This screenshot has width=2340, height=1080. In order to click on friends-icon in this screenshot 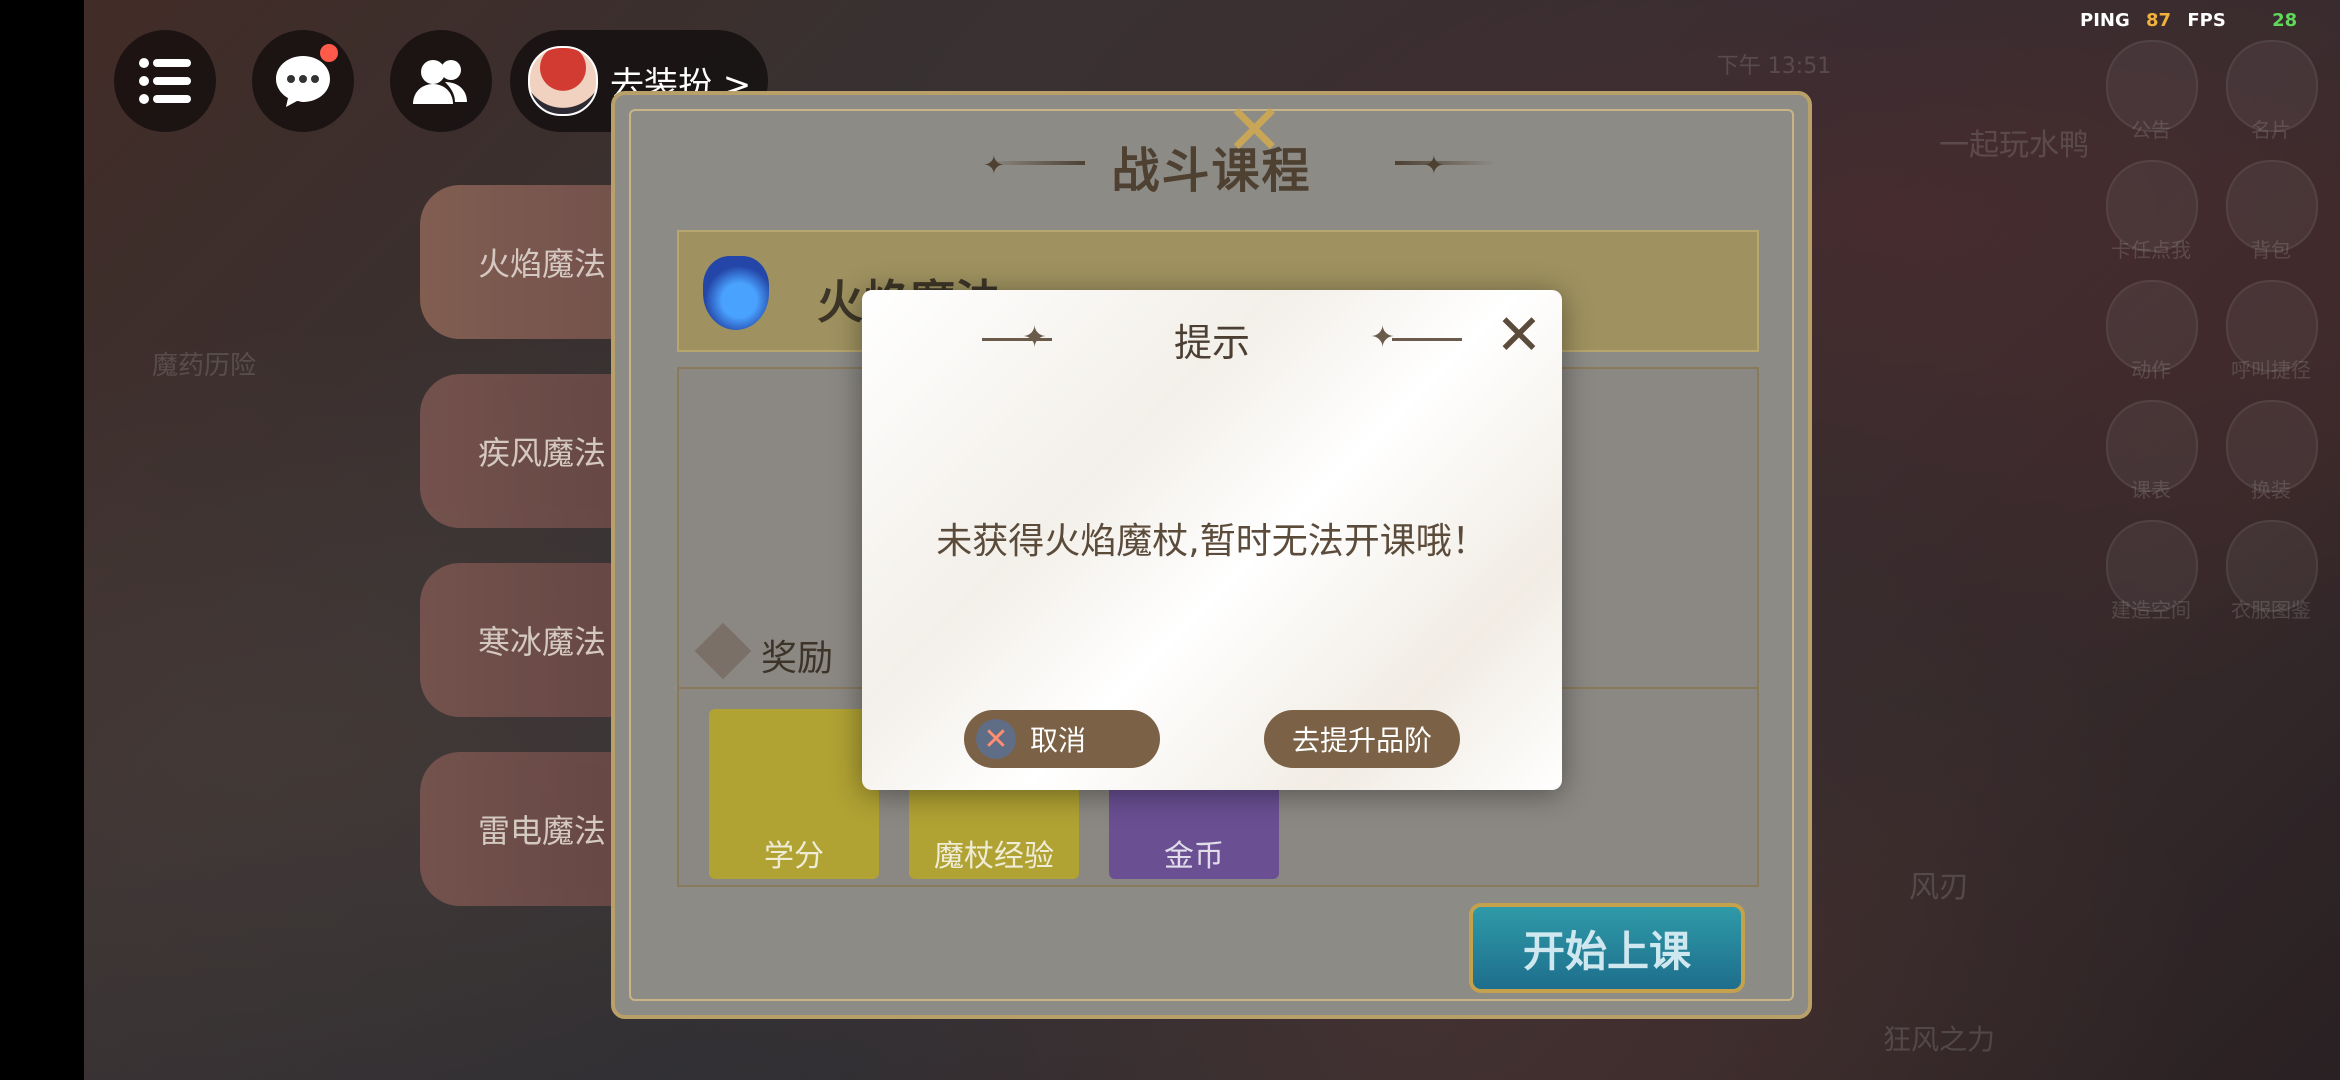, I will do `click(440, 82)`.